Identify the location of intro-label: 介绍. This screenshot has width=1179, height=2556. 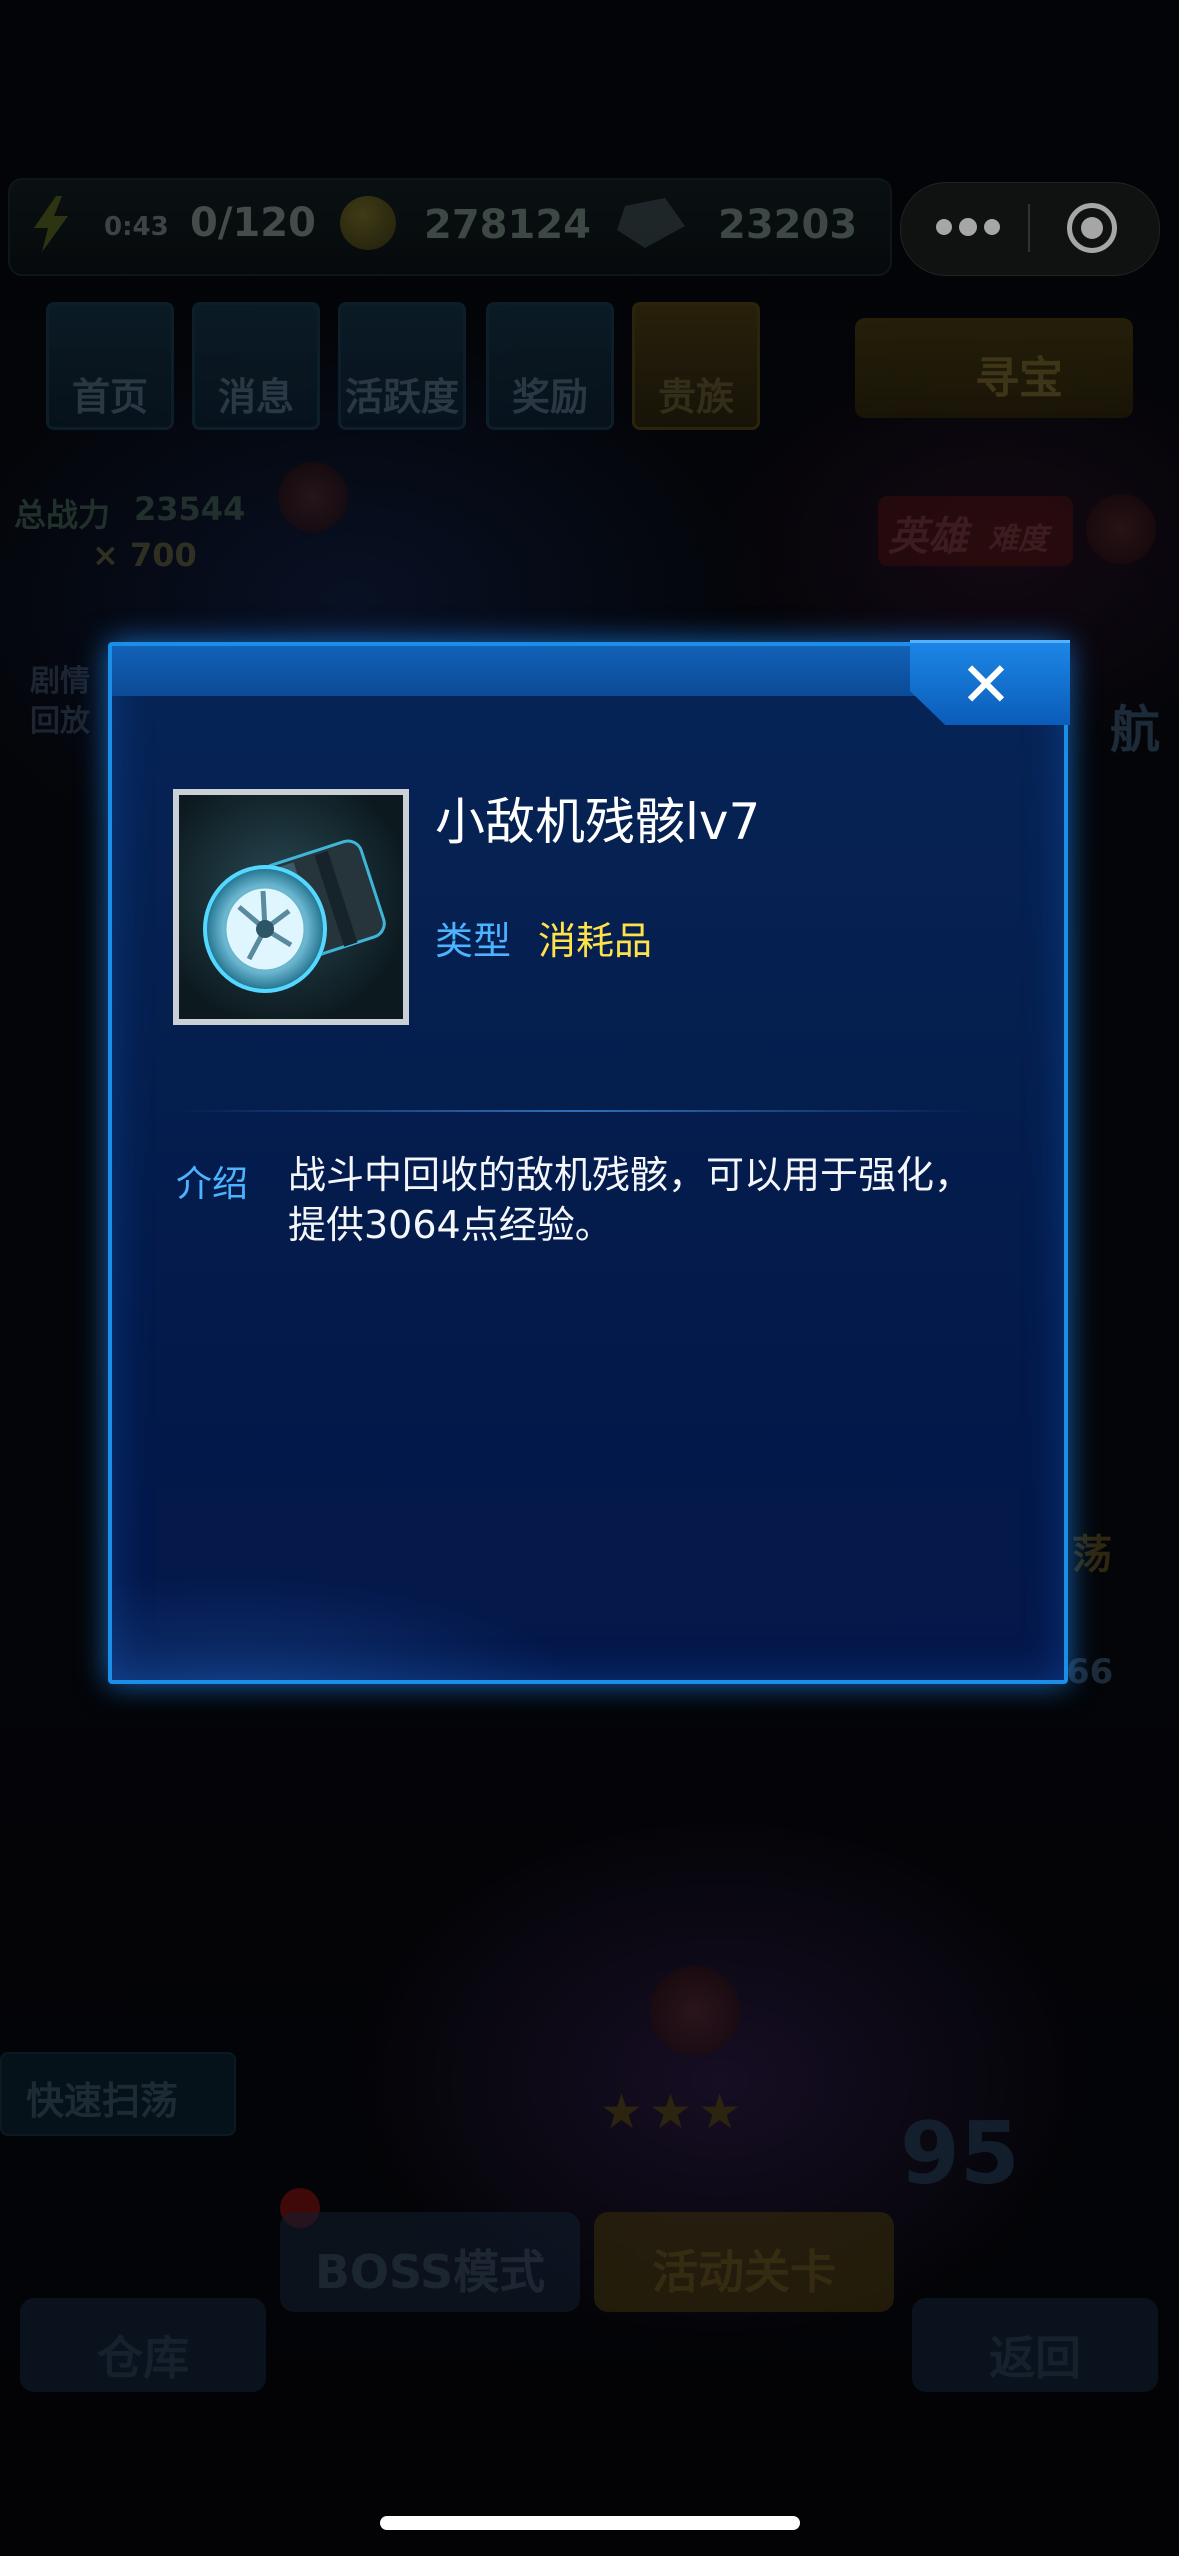
(212, 1184).